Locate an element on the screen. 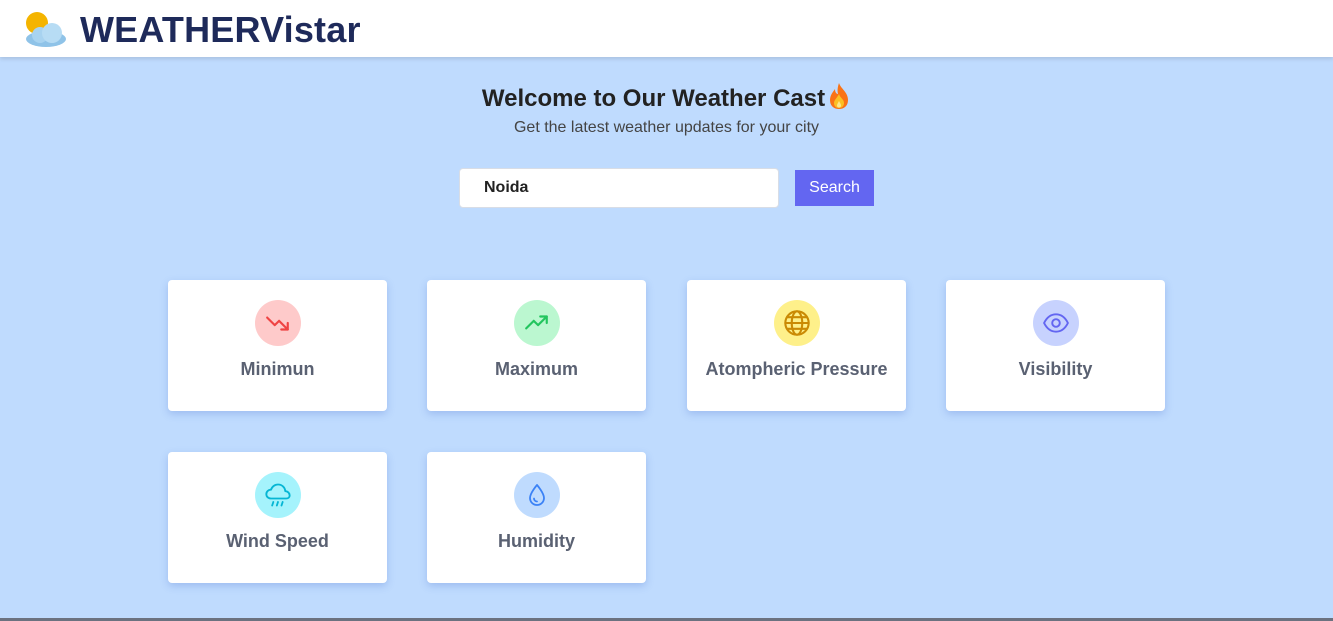 This screenshot has height=621, width=1333. card-maximum: Maximum is located at coordinates (536, 345).